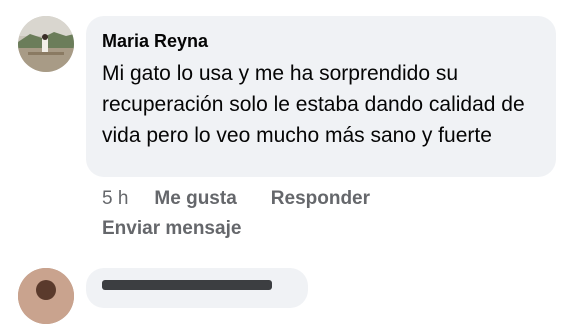 The height and width of the screenshot is (324, 575). I want to click on like-button: Me gusta, so click(195, 199).